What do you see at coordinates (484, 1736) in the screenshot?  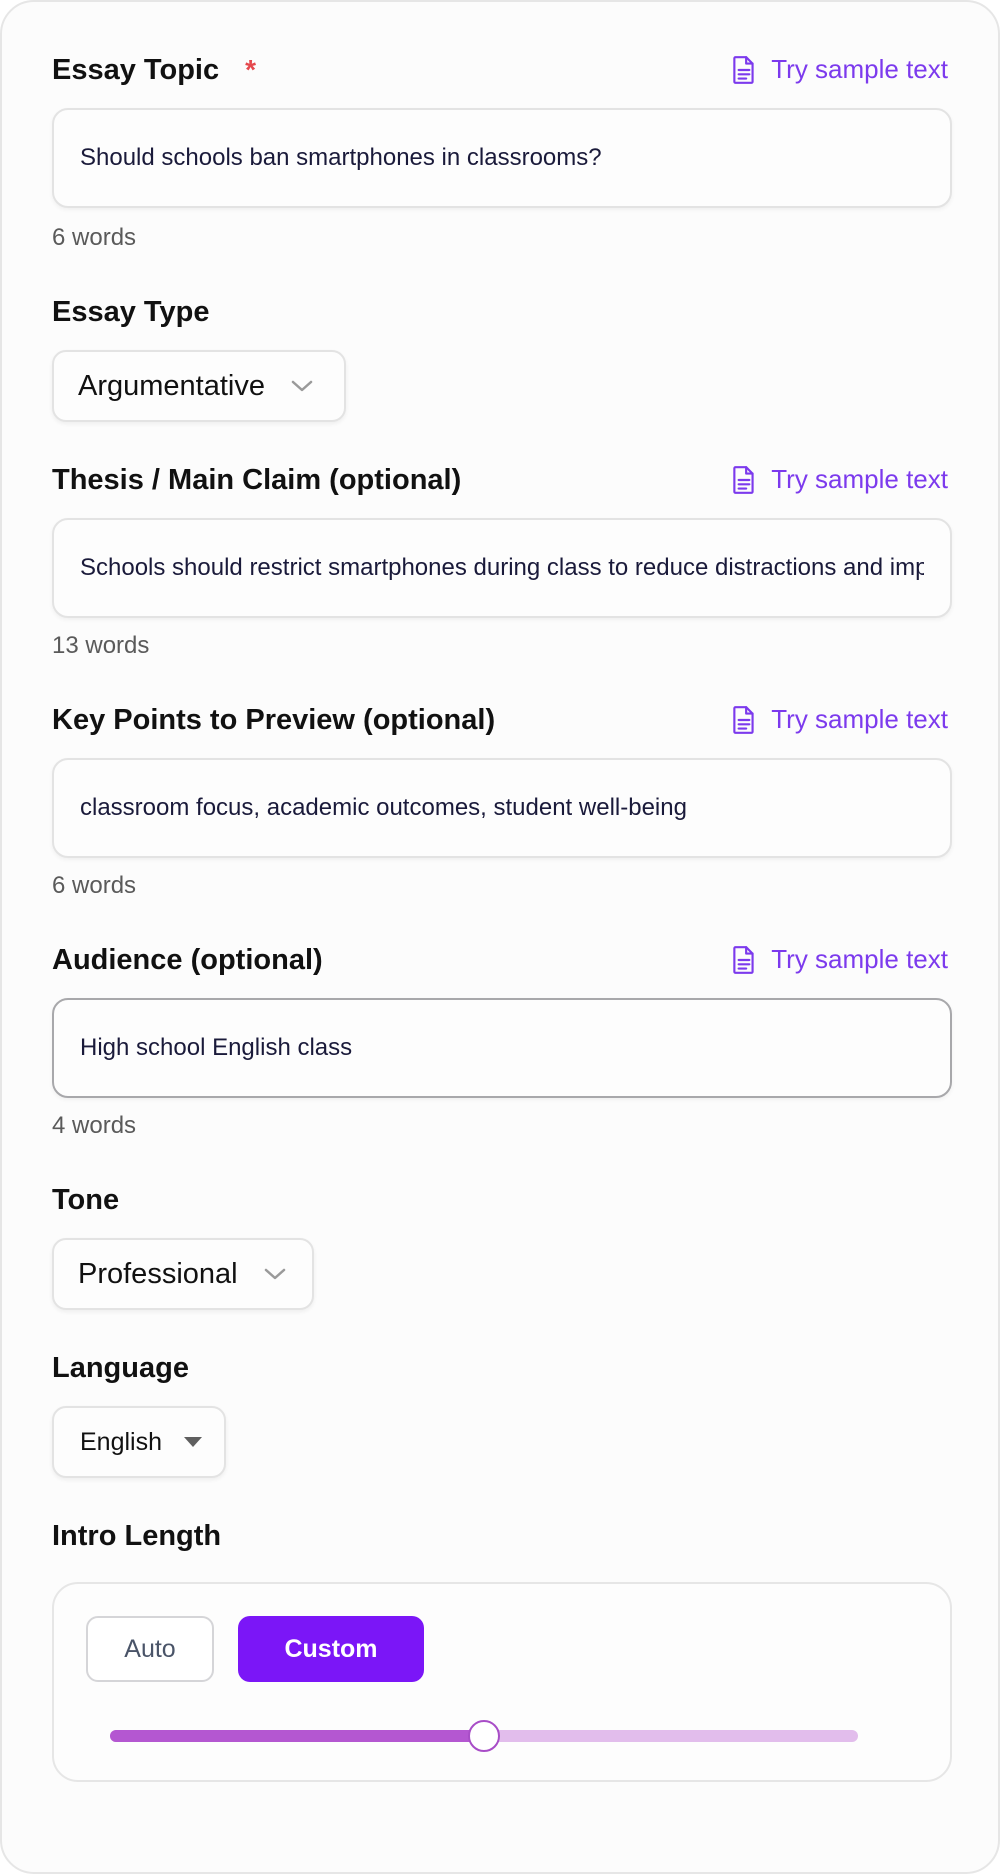 I see `intro-length-slider-thumb` at bounding box center [484, 1736].